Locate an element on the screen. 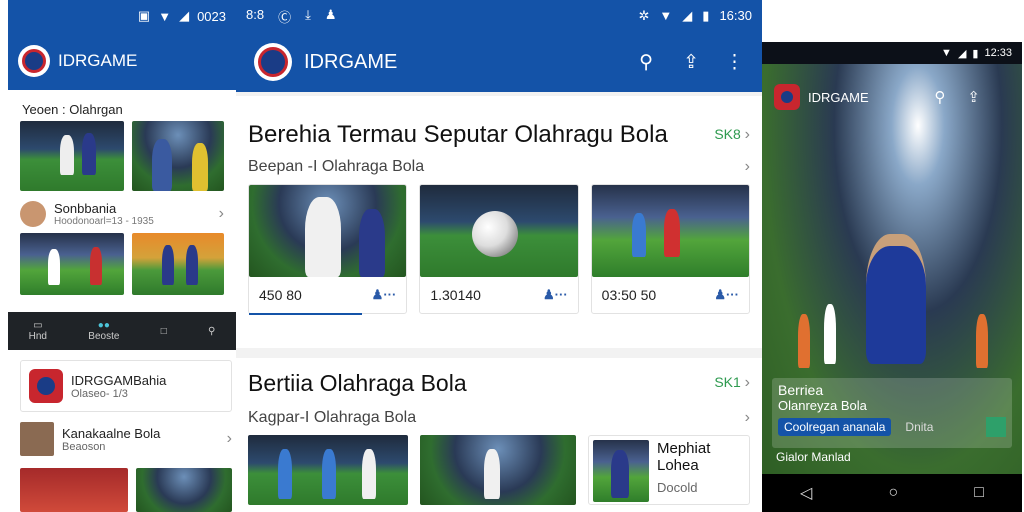 This screenshot has width=1024, height=512. status-left: 8:8 is located at coordinates (255, 14).